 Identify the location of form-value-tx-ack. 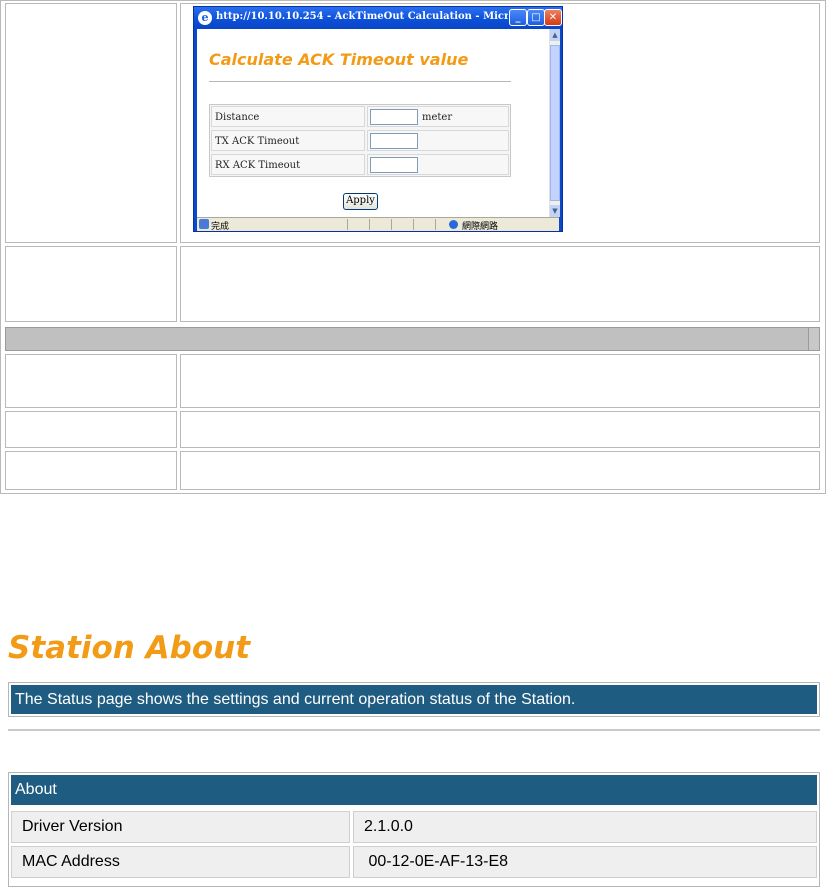
(438, 140).